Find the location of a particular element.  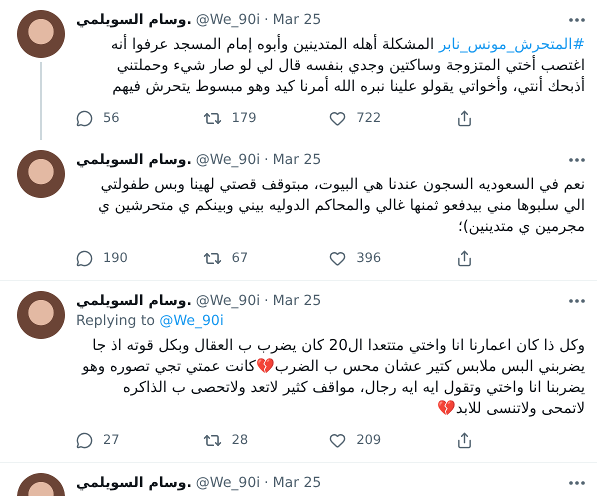

retweet-button: 179 is located at coordinates (232, 118).